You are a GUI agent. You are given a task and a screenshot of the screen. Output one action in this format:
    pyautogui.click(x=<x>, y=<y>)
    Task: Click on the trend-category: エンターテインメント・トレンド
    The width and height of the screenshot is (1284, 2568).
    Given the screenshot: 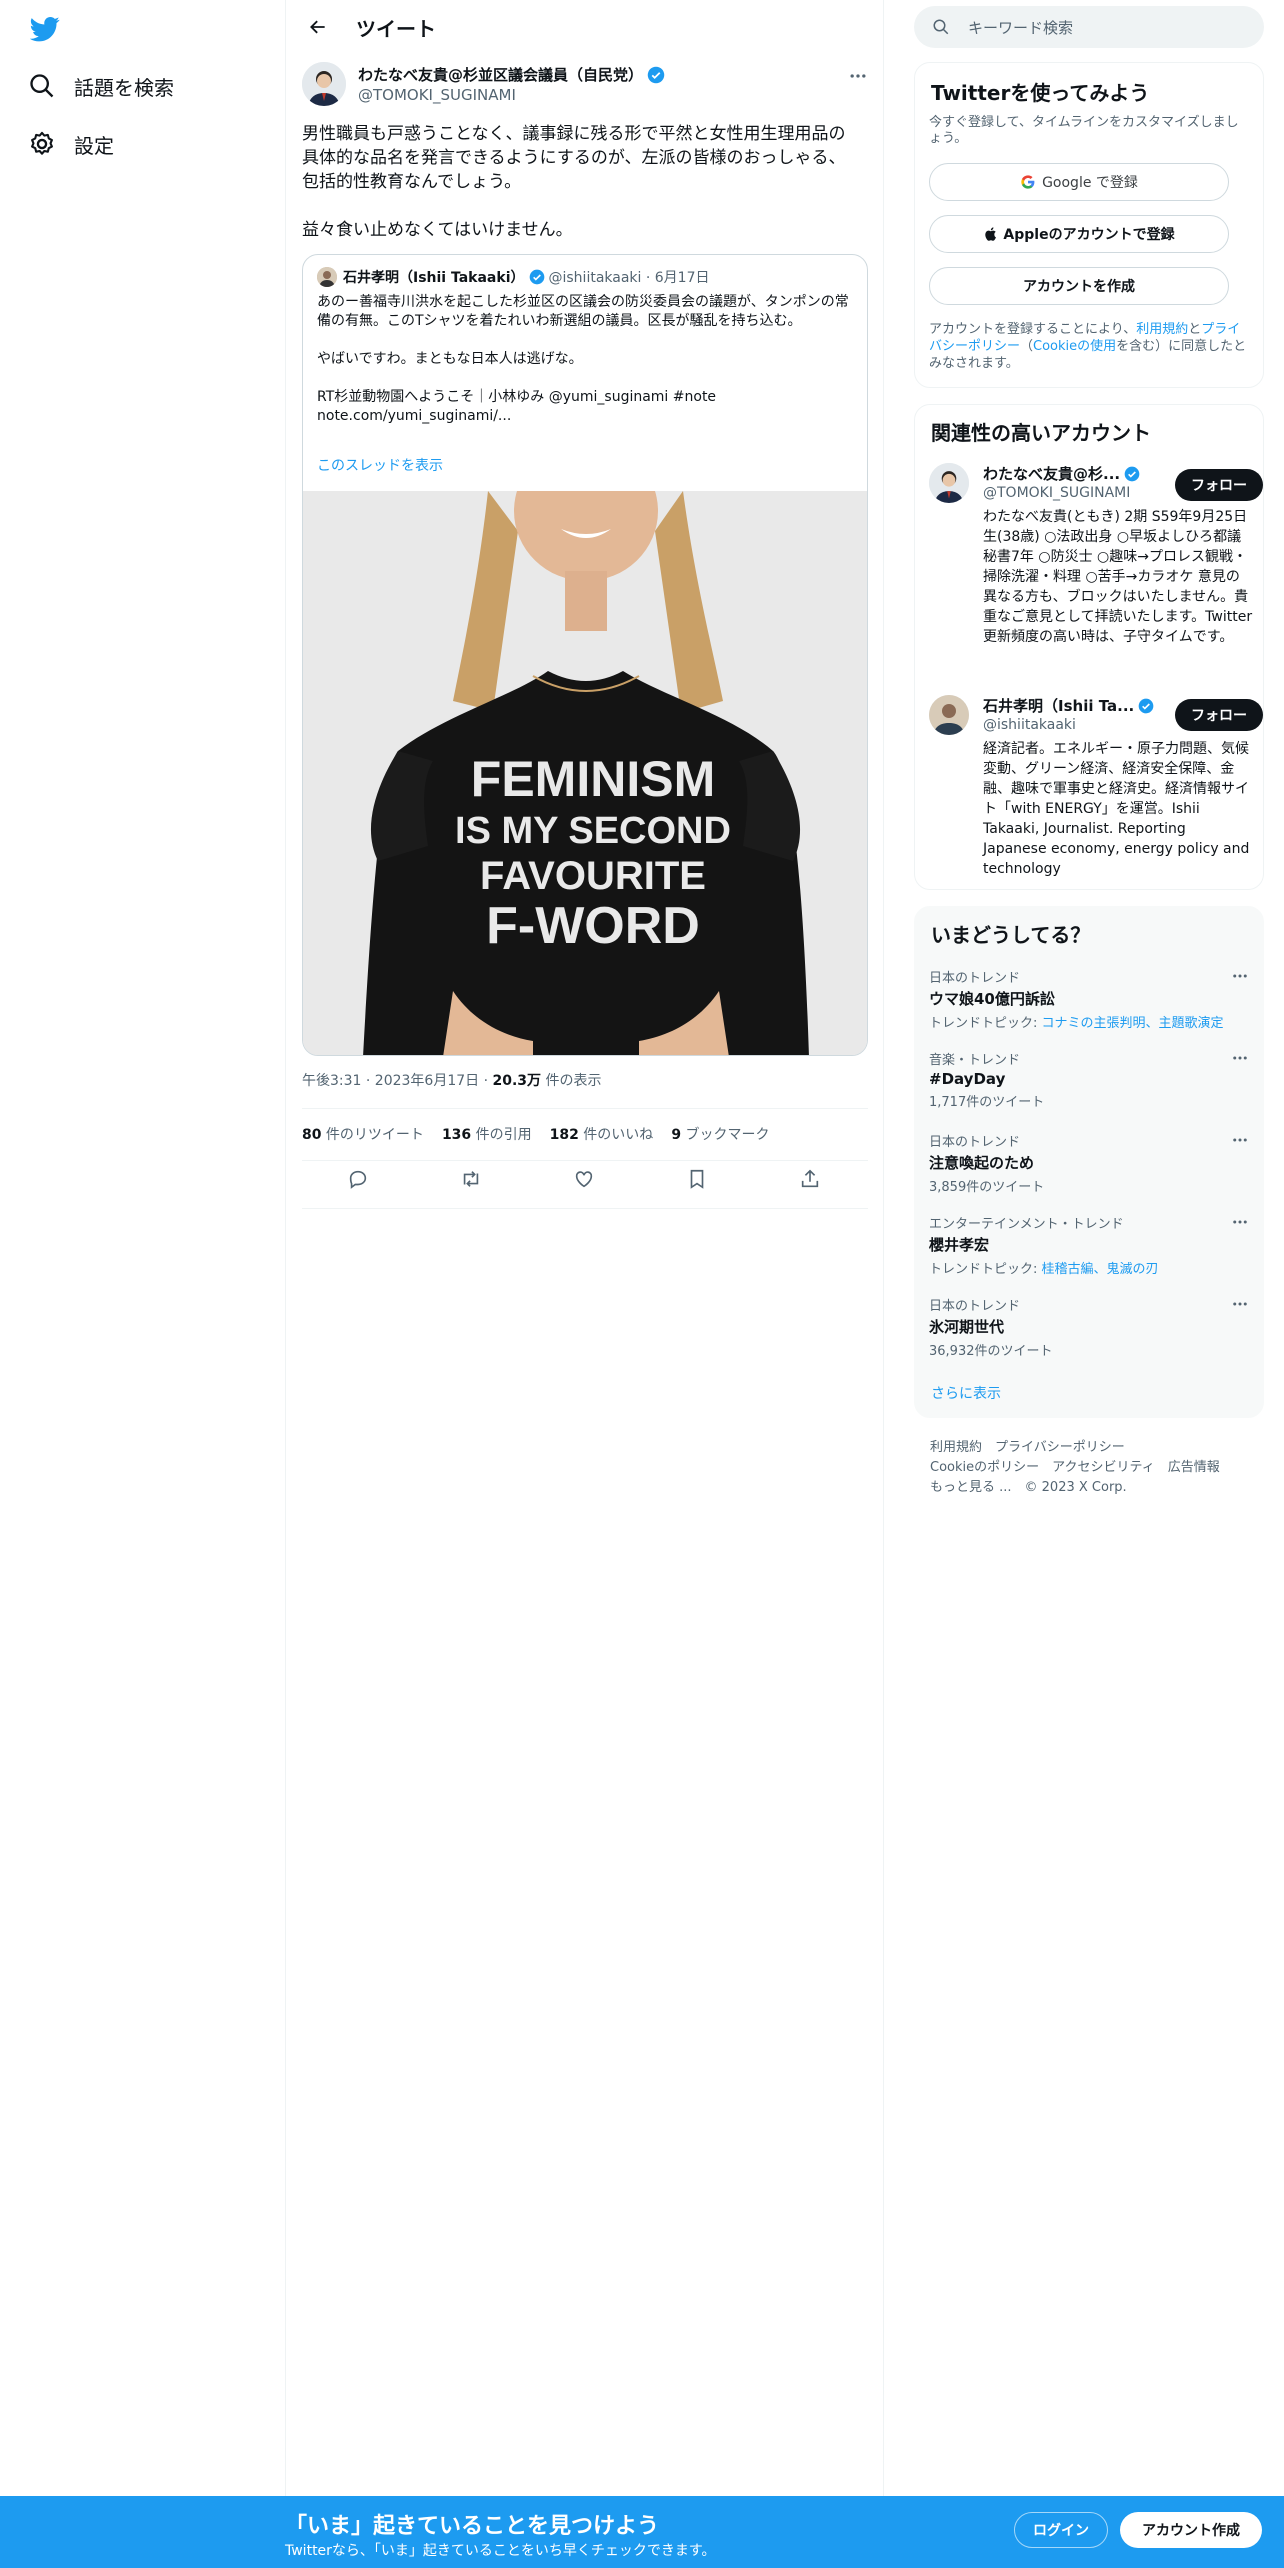 What is the action you would take?
    pyautogui.click(x=1026, y=1224)
    